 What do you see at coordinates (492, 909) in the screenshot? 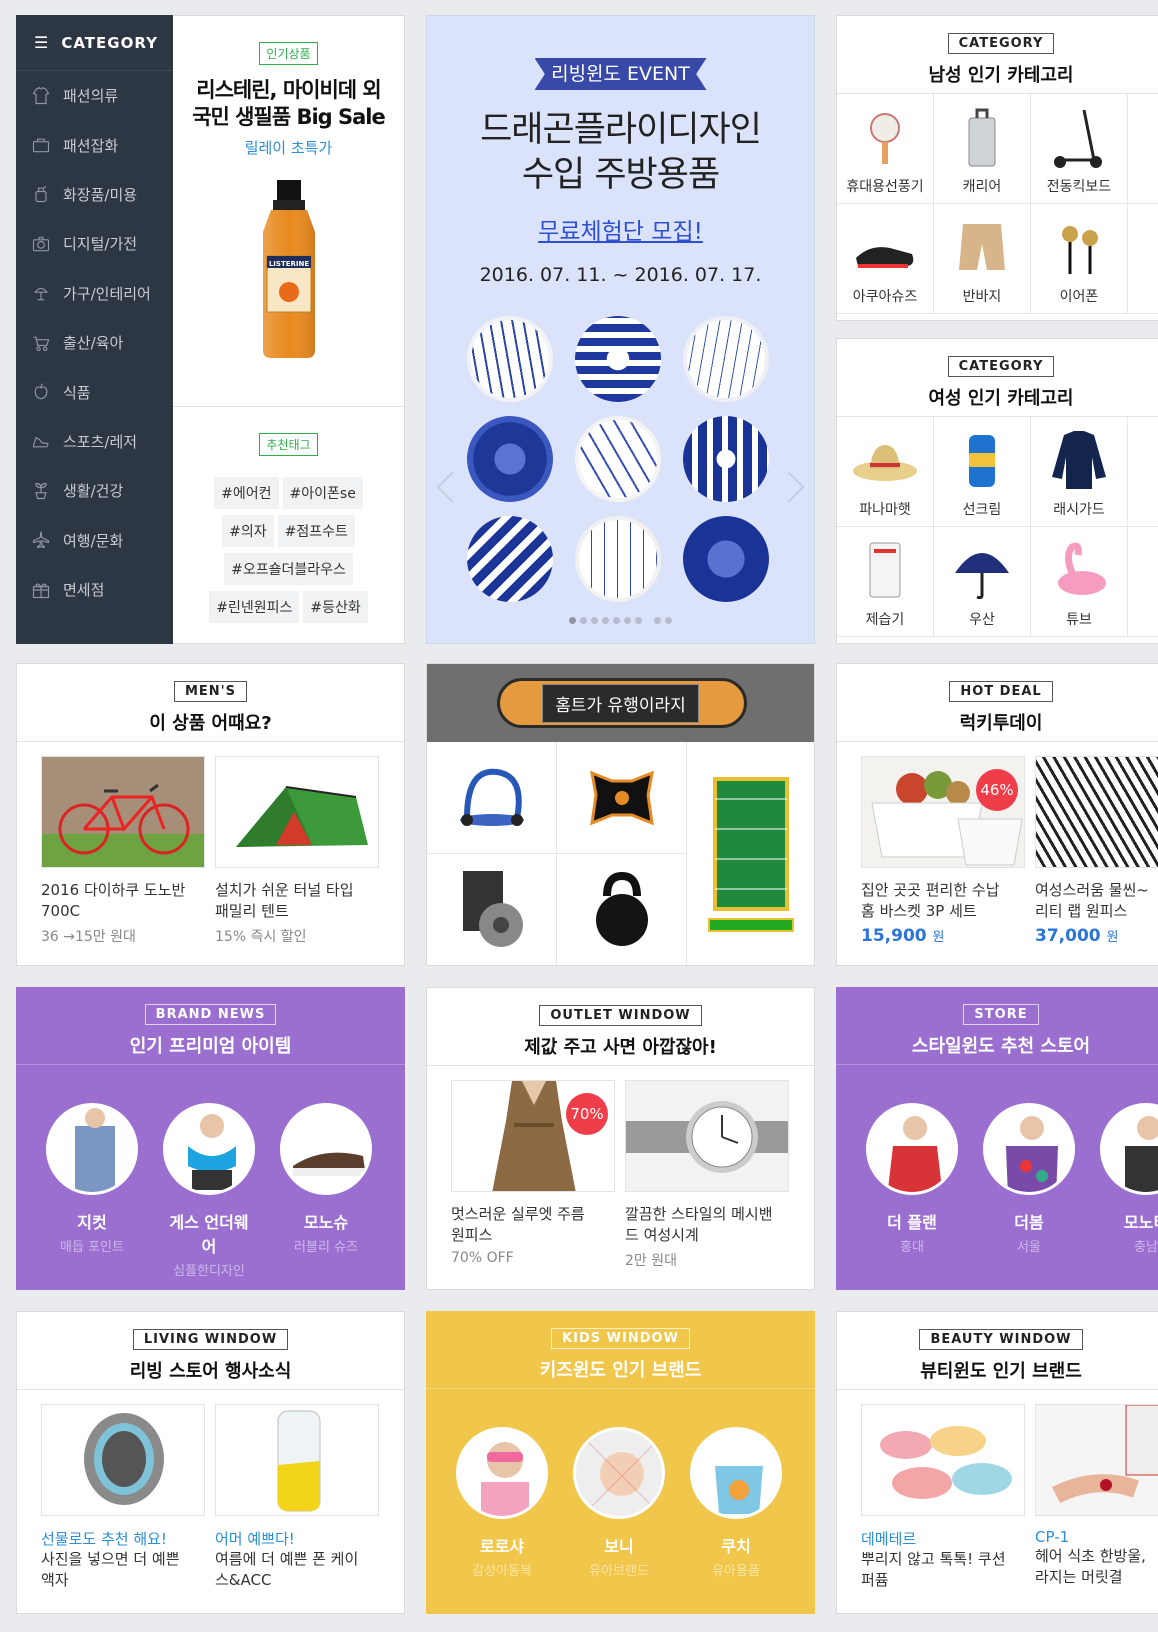
I see `yoyo-product-image` at bounding box center [492, 909].